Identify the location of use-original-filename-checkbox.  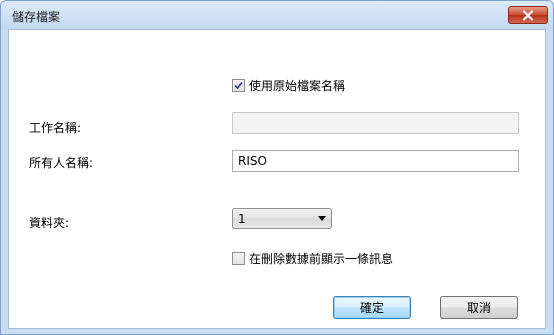
(238, 85).